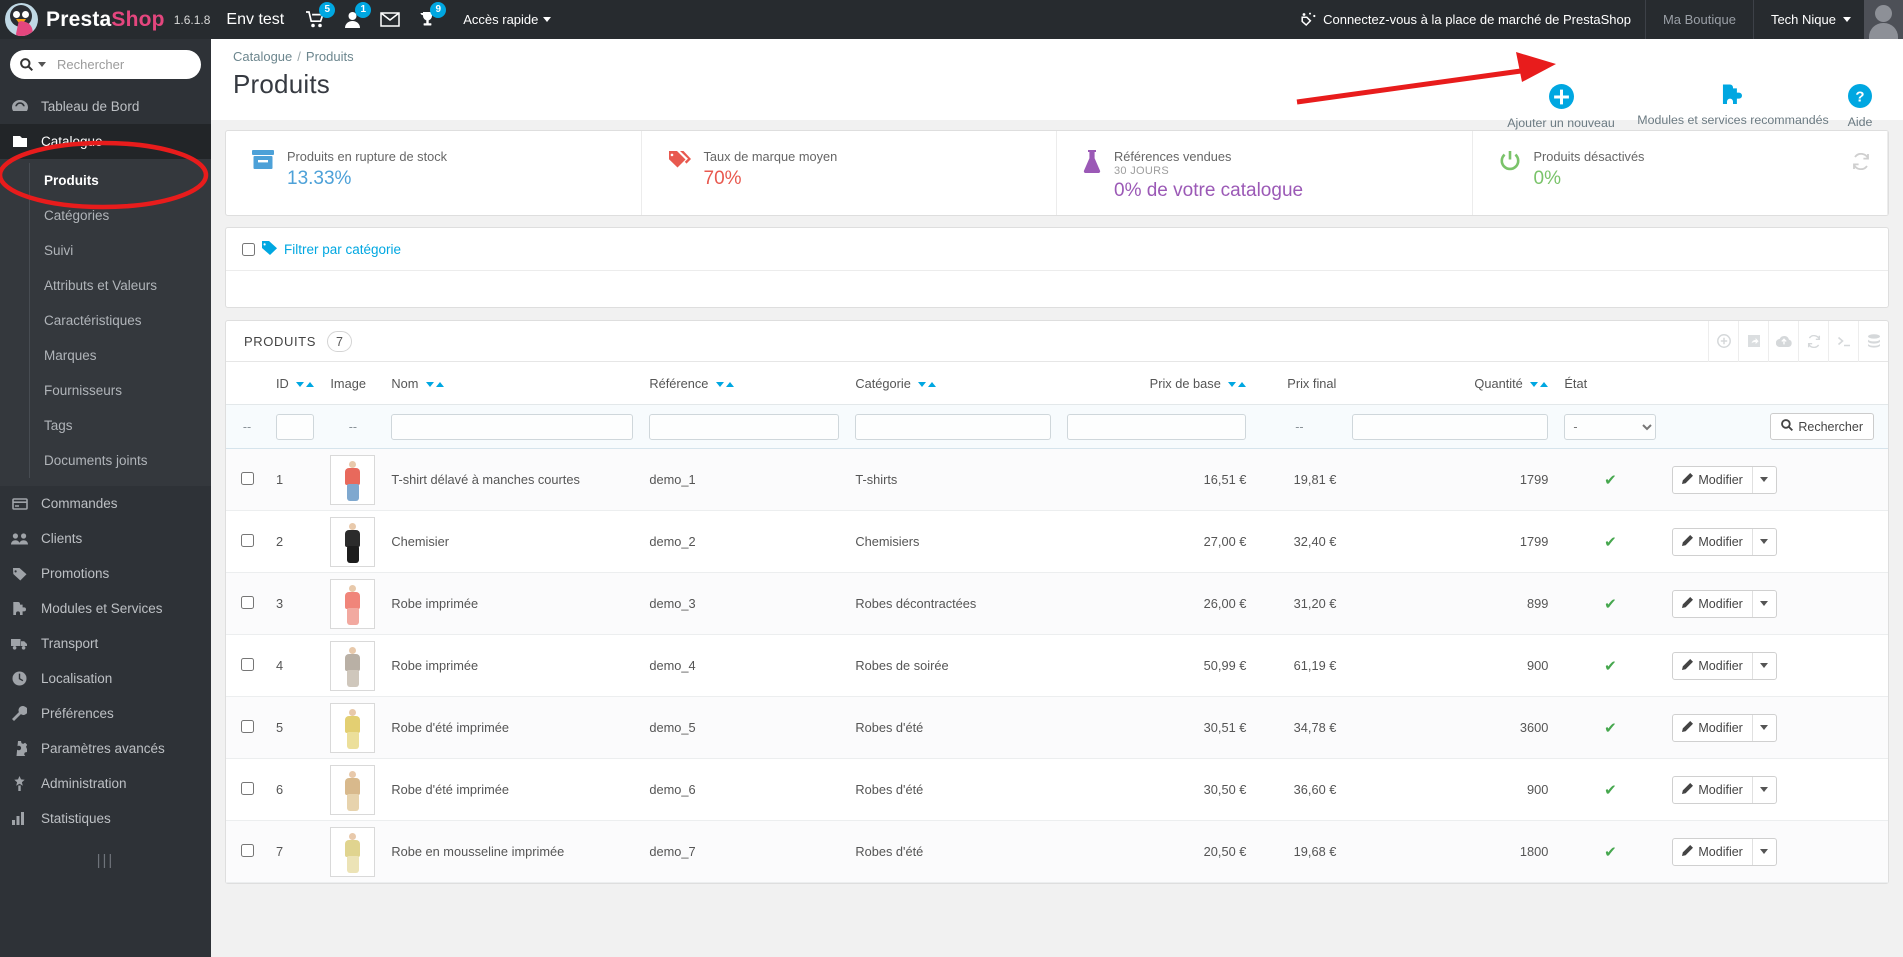 Image resolution: width=1903 pixels, height=957 pixels. Describe the element at coordinates (1680, 173) in the screenshot. I see `kpi-produits-desactives: Produits désactivés 0%` at that location.